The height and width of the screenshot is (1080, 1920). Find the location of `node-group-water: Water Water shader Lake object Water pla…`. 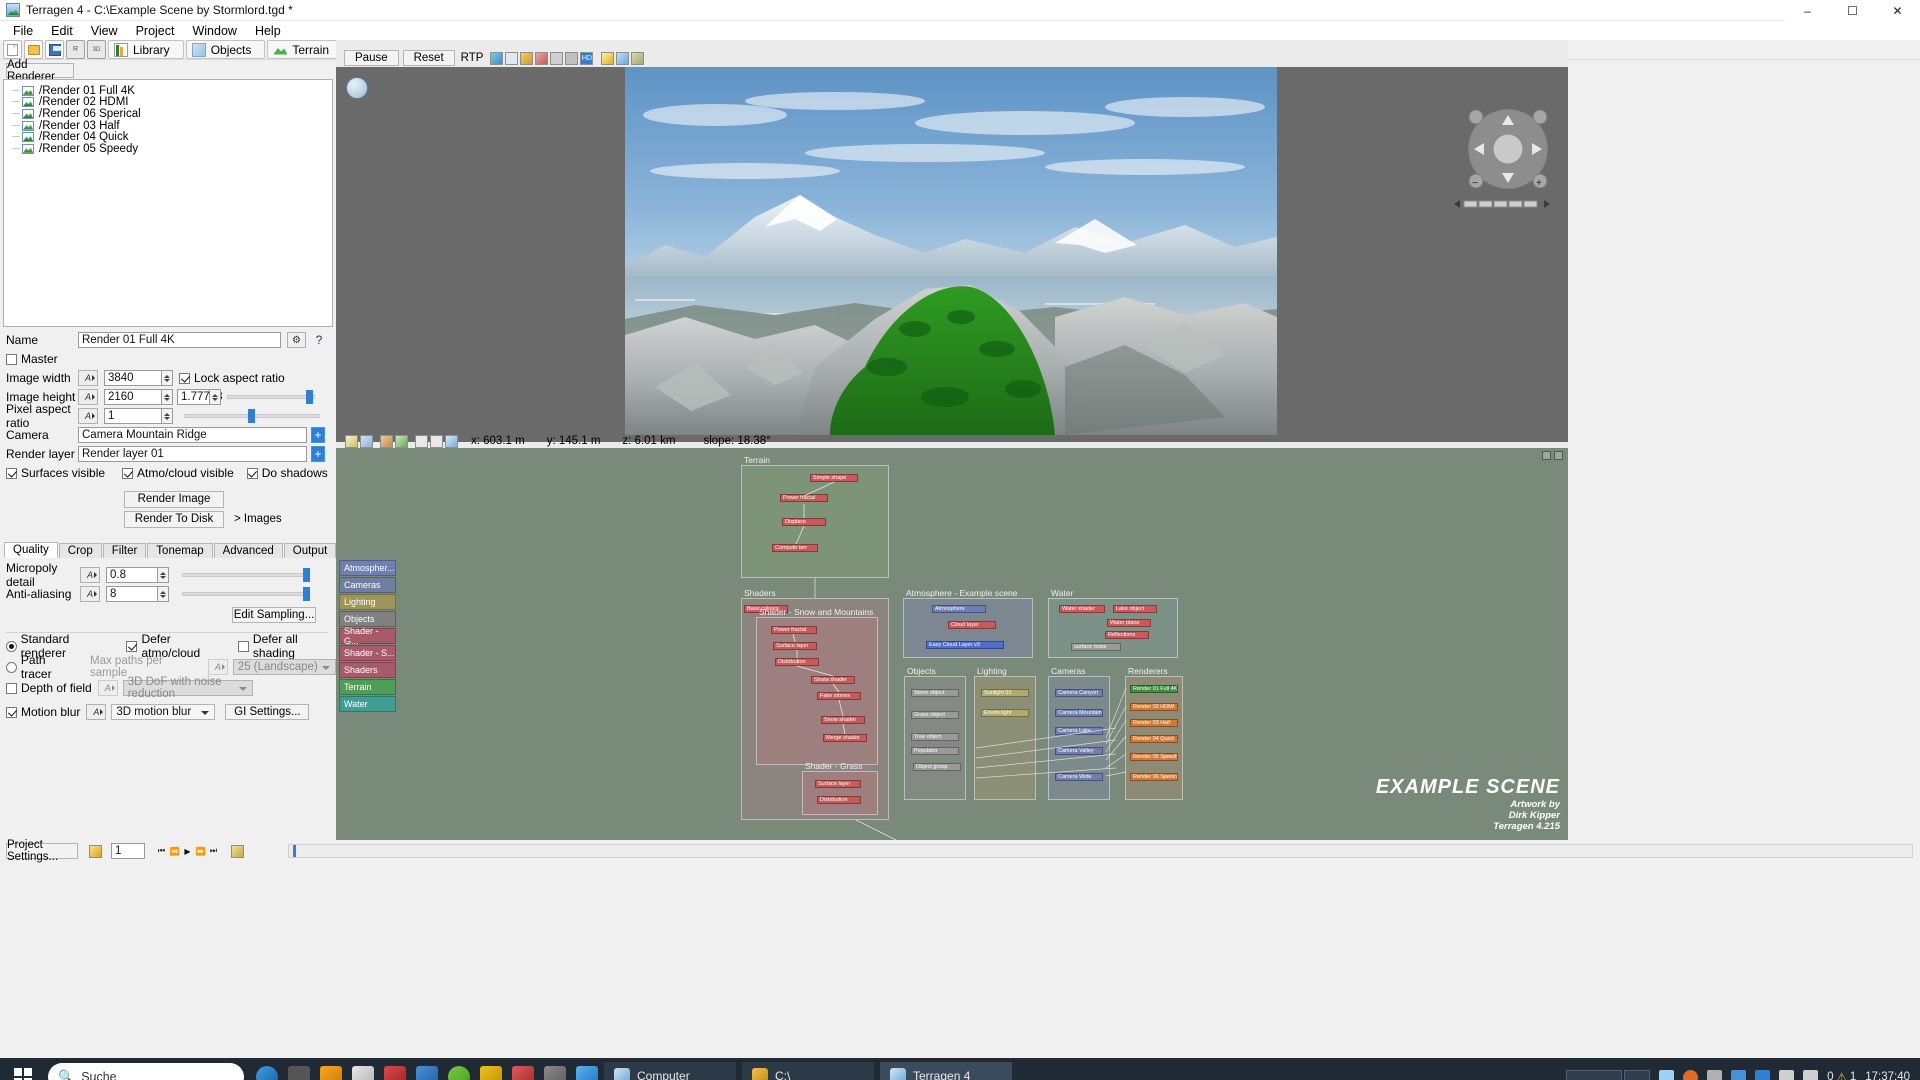

node-group-water: Water Water shader Lake object Water pla… is located at coordinates (1113, 623).